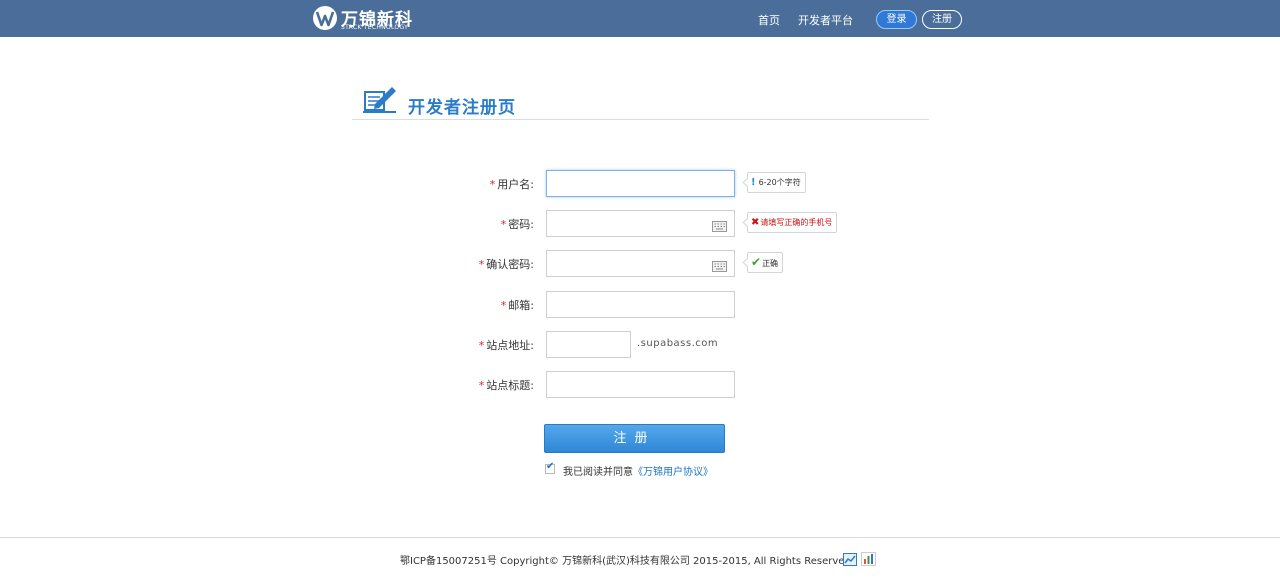 Image resolution: width=1280 pixels, height=585 pixels. I want to click on info-icon: !, so click(753, 182).